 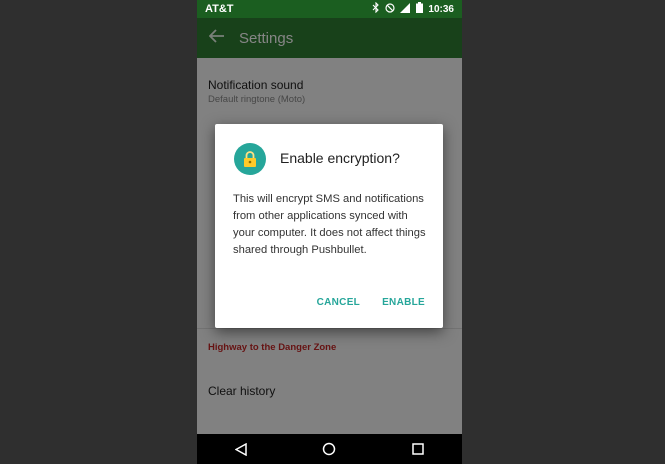 What do you see at coordinates (418, 449) in the screenshot?
I see `nav-recents-icon` at bounding box center [418, 449].